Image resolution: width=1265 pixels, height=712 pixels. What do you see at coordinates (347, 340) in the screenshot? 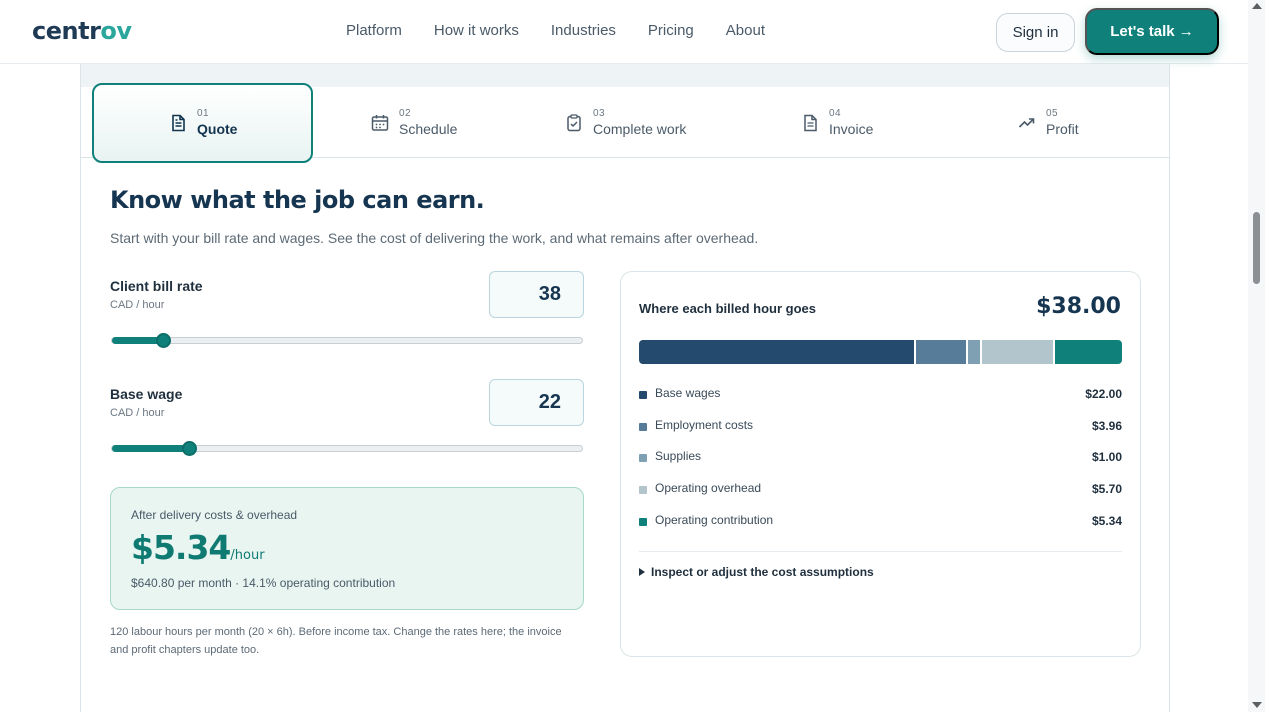
I see `bill-rate-slider` at bounding box center [347, 340].